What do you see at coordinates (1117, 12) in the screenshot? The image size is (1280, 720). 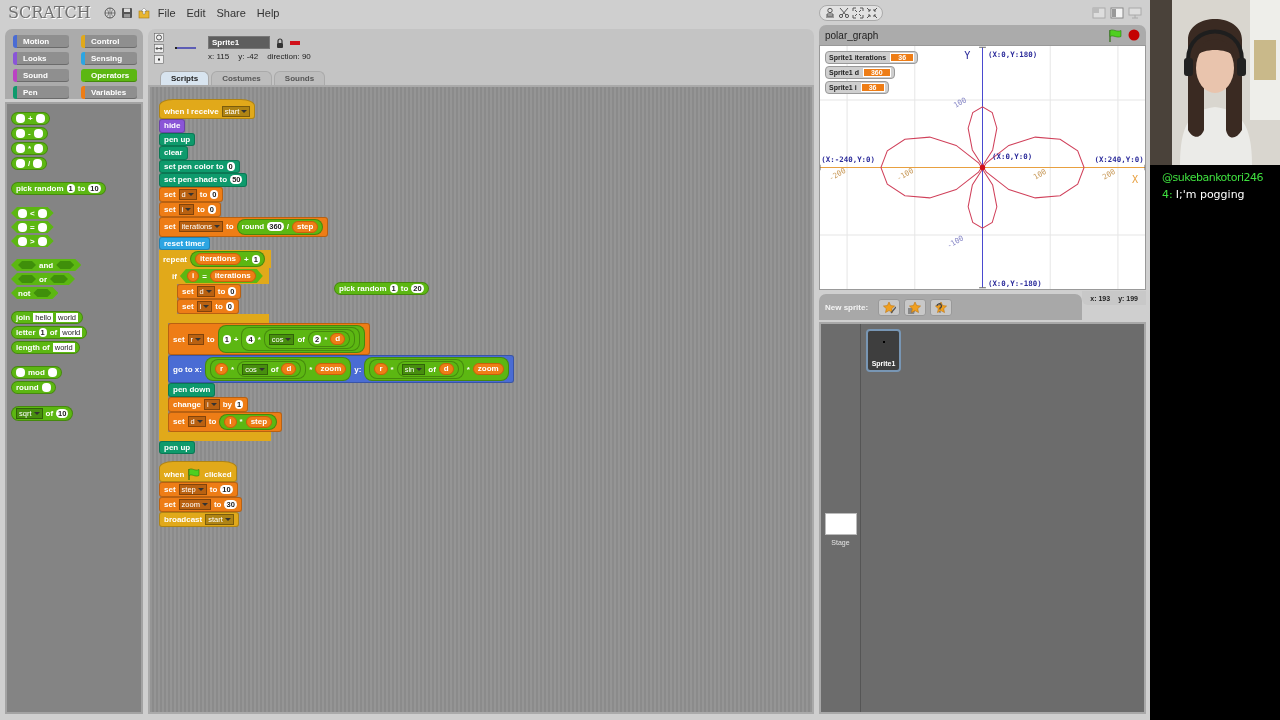 I see `normal-stage-icon` at bounding box center [1117, 12].